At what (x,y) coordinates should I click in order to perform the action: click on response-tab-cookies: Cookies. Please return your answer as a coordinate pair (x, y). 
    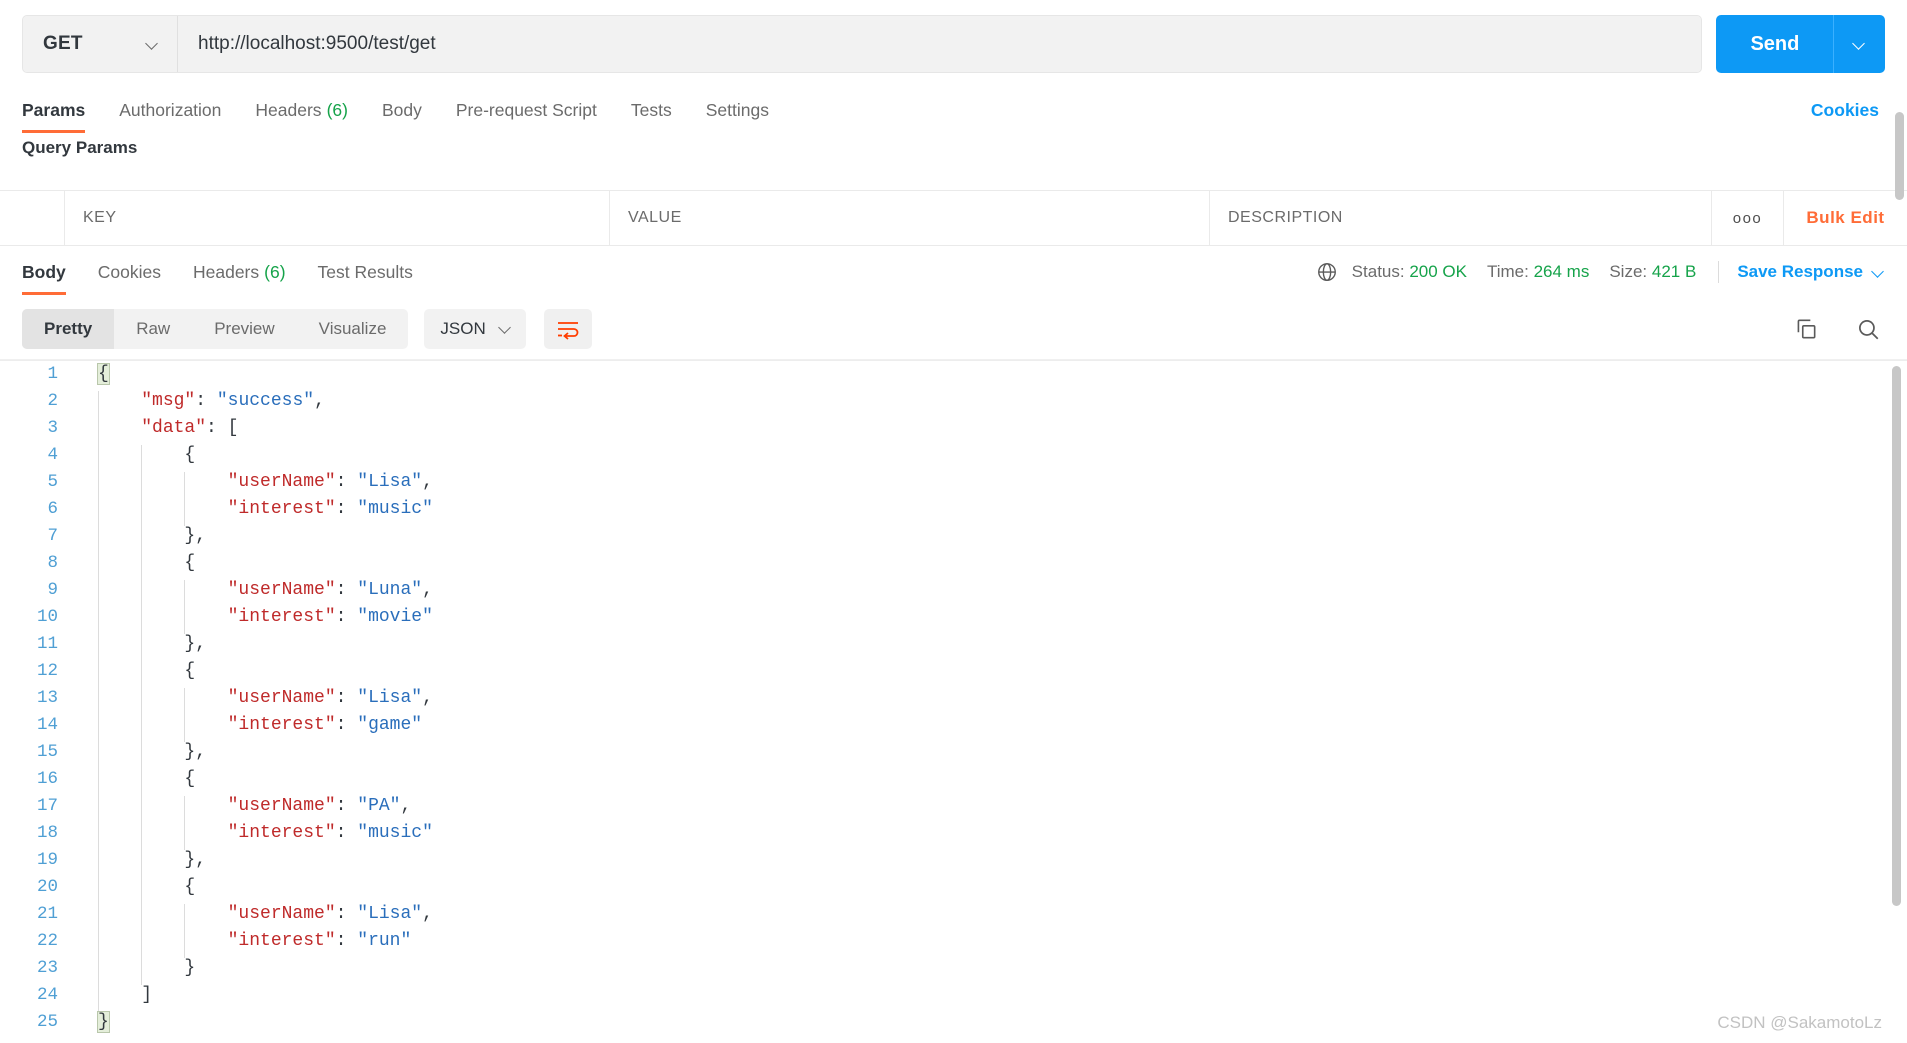
    Looking at the image, I should click on (129, 272).